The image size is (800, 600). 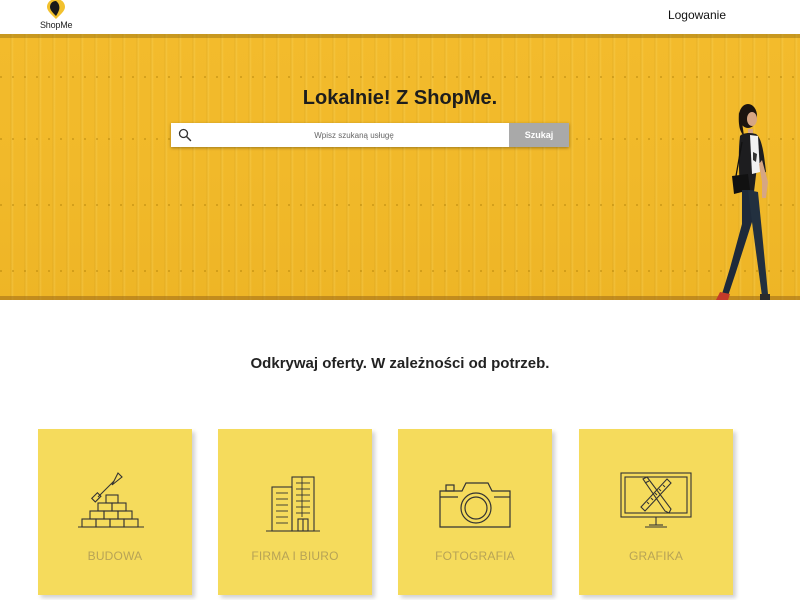 I want to click on search-icon, so click(x=185, y=135).